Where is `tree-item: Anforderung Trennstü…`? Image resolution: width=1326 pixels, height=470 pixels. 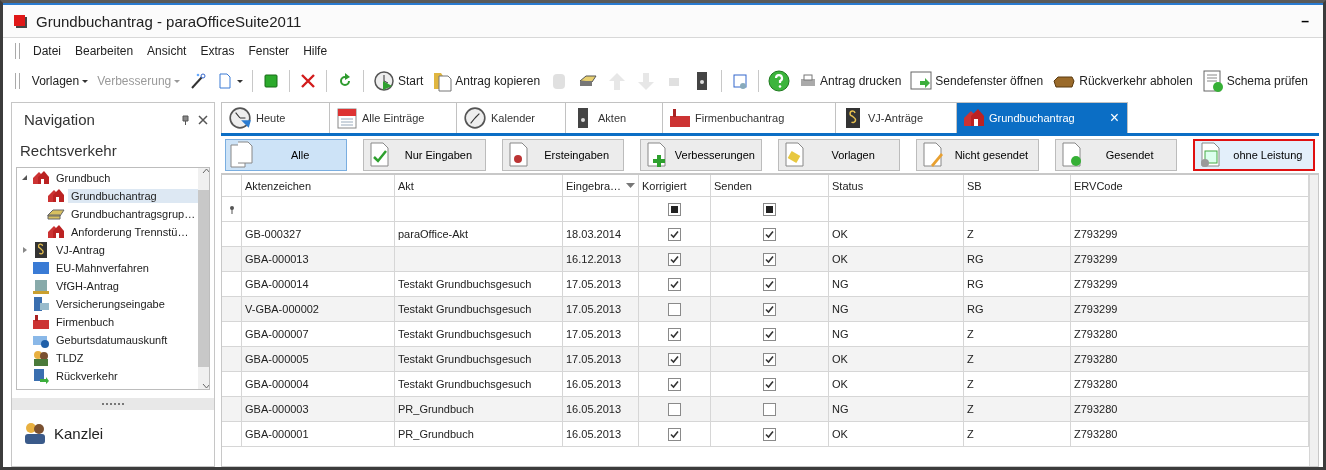
tree-item: Anforderung Trennstü… is located at coordinates (130, 232).